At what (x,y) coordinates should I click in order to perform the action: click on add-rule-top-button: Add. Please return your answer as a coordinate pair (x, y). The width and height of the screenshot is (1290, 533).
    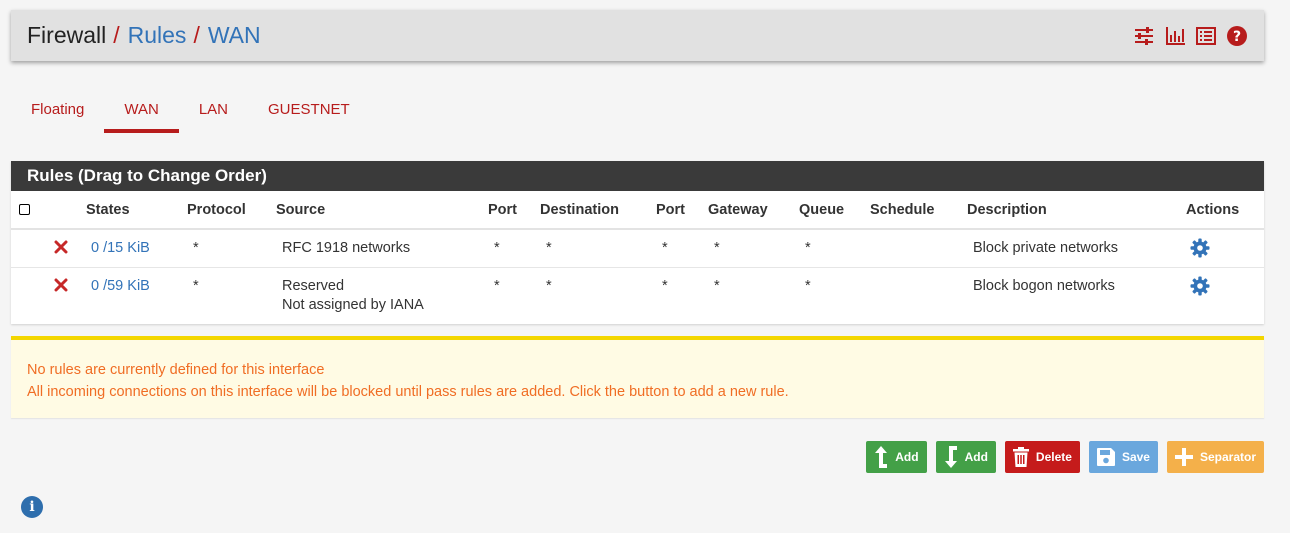
    Looking at the image, I should click on (896, 457).